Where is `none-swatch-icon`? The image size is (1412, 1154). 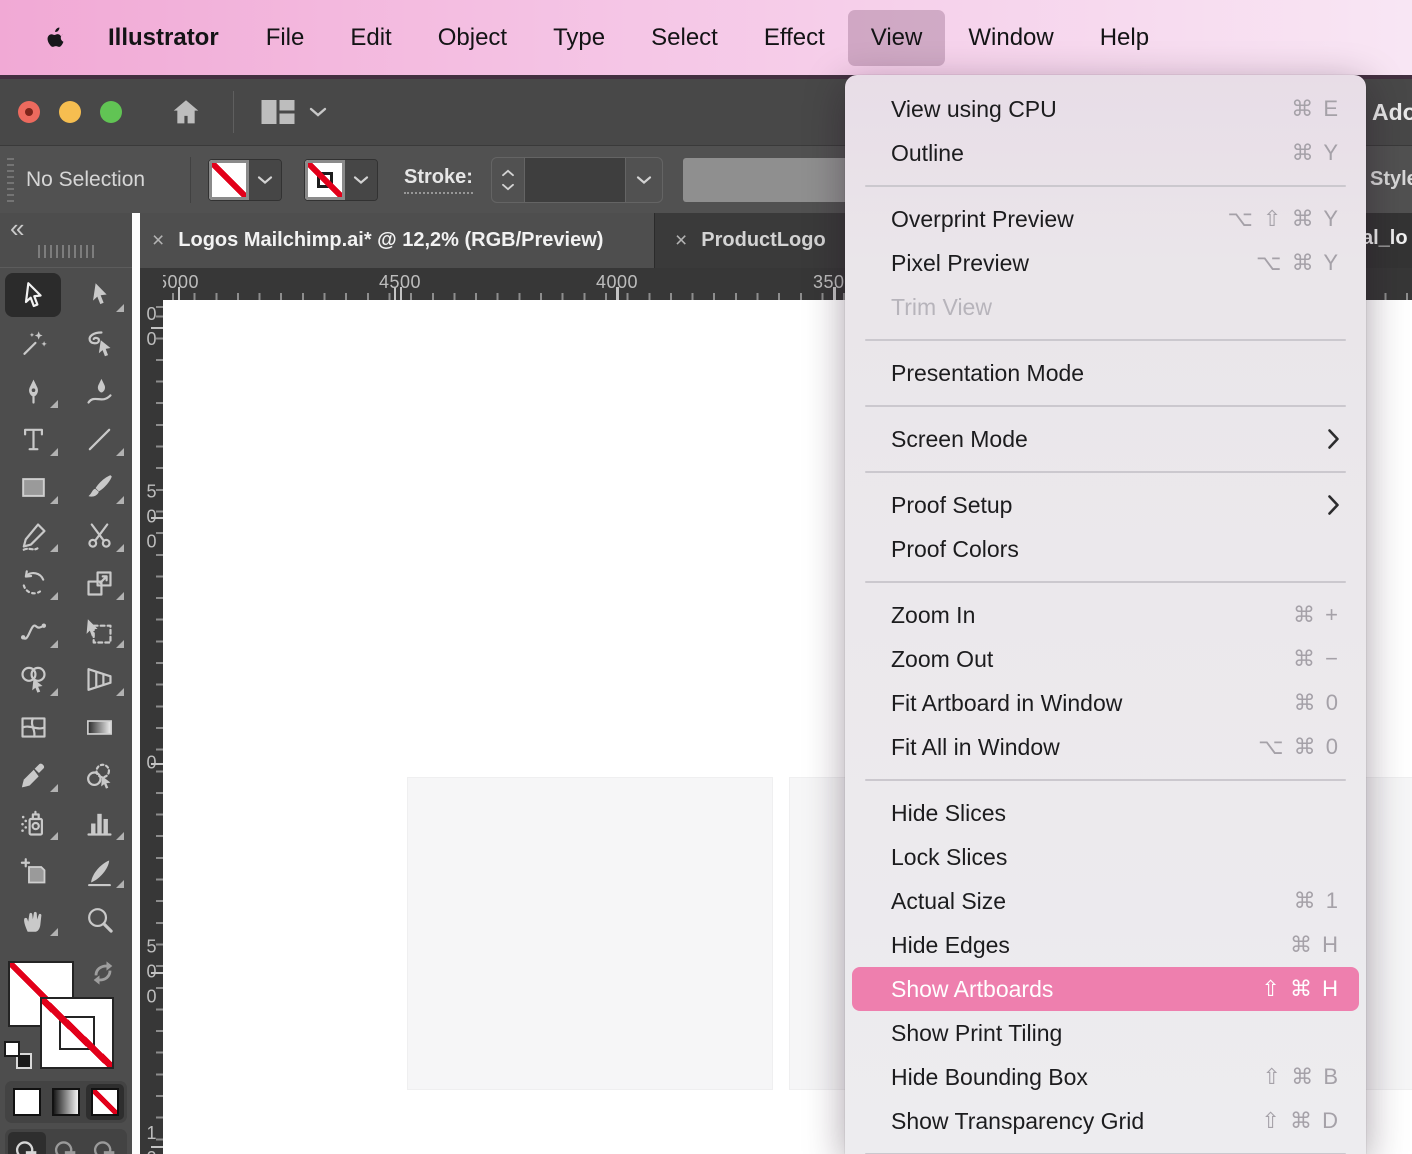 none-swatch-icon is located at coordinates (105, 1102).